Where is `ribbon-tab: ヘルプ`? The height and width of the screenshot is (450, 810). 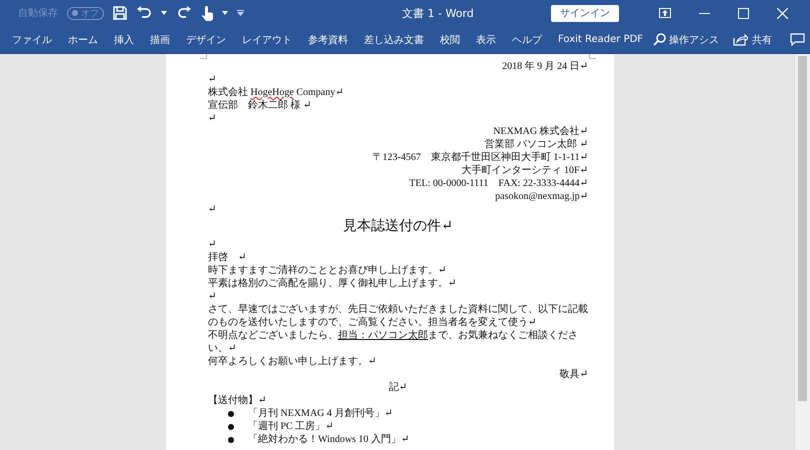 ribbon-tab: ヘルプ is located at coordinates (527, 39).